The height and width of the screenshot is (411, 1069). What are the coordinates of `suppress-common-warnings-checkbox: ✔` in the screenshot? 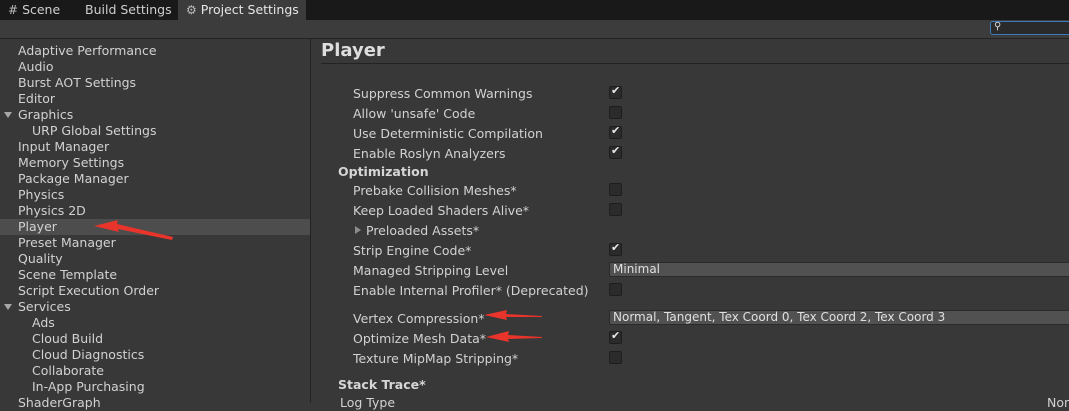 It's located at (615, 91).